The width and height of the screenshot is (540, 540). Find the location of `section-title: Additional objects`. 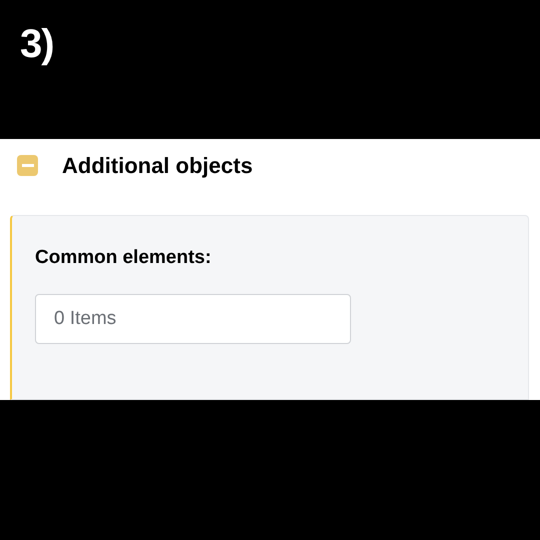

section-title: Additional objects is located at coordinates (157, 166).